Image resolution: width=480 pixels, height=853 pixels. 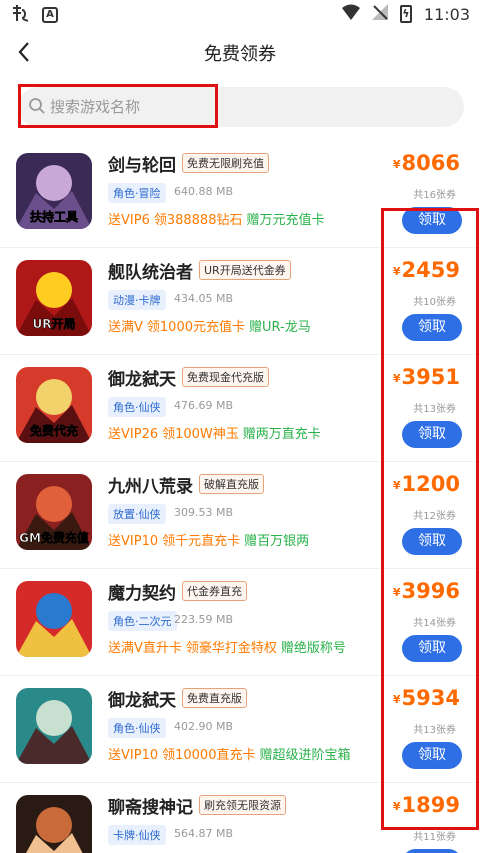 I want to click on game-icon: 扶持工具, so click(x=54, y=191).